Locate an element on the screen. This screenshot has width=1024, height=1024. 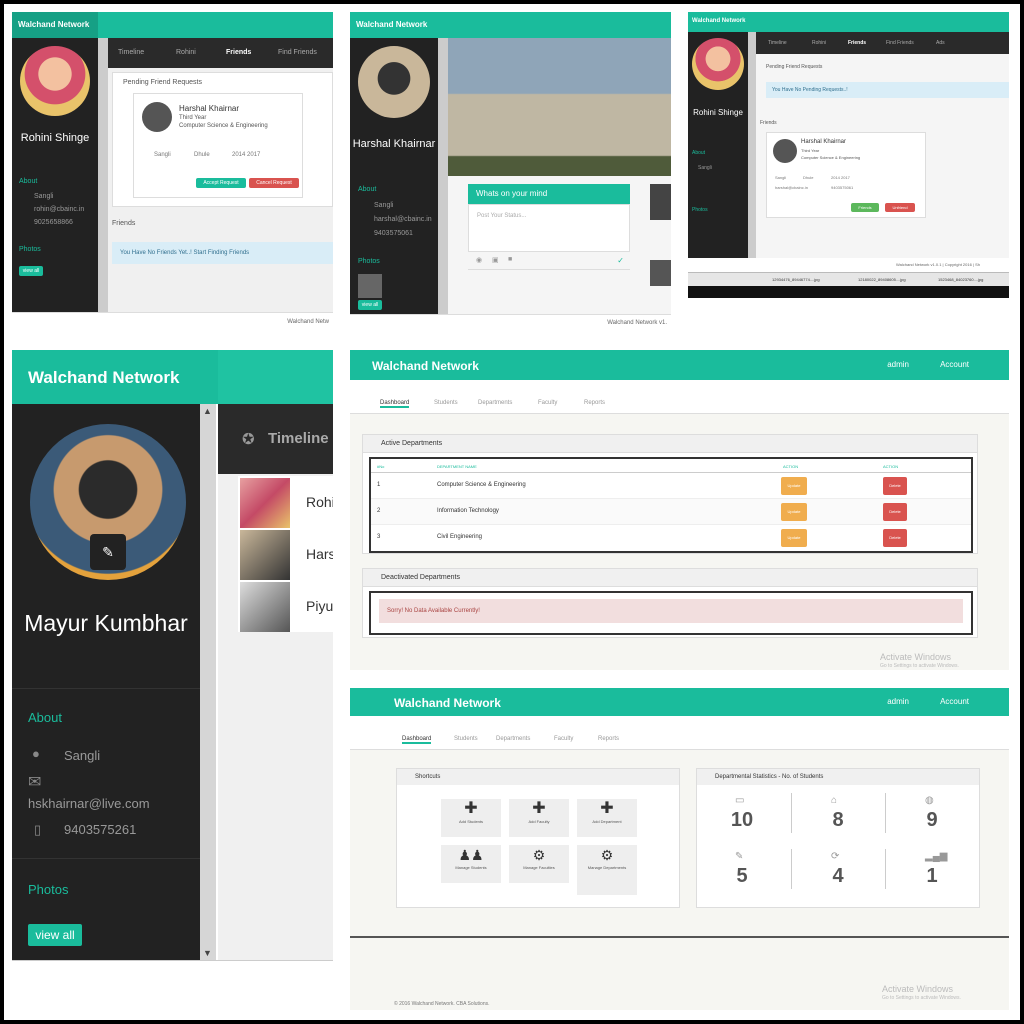
row-no: 2 is located at coordinates (379, 511).